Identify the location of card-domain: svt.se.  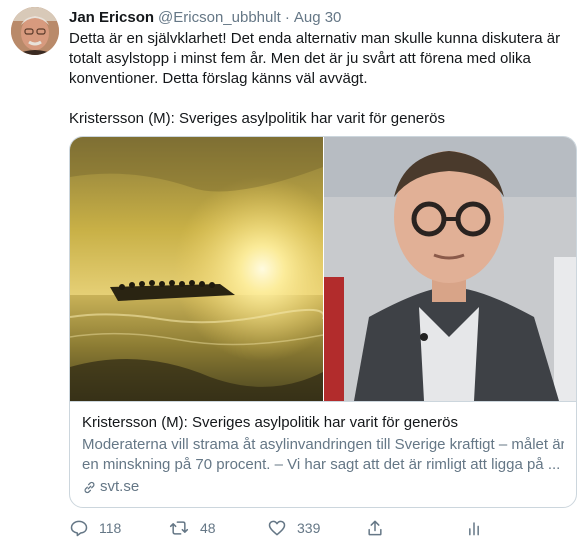
(323, 487).